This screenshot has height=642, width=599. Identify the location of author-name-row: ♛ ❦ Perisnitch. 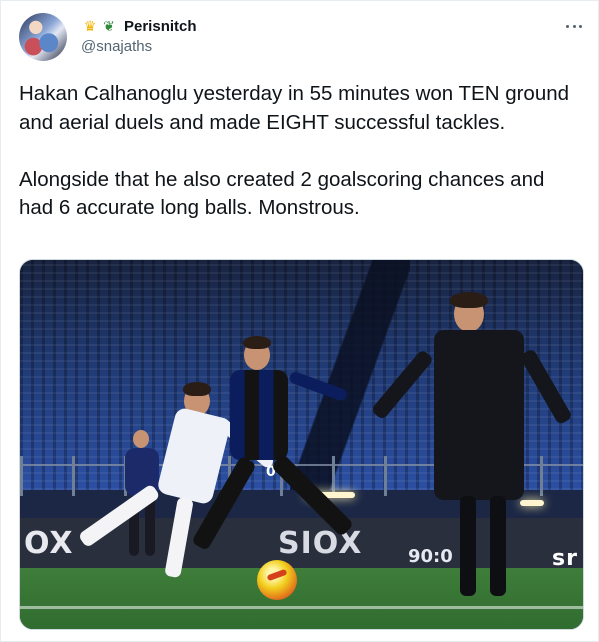
(139, 26).